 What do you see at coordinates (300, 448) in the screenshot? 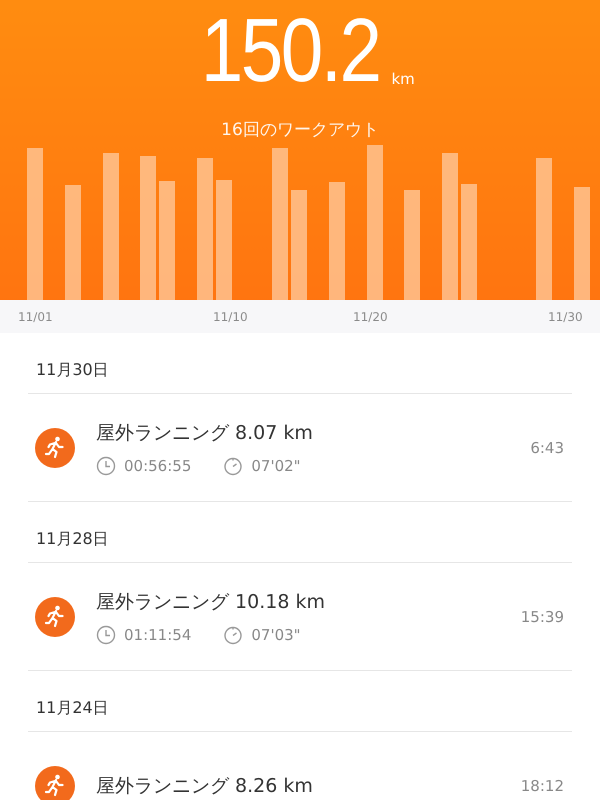
I see `workout-row: 屋外ランニング 8.07 km 00:56:55 07'02" 6:43` at bounding box center [300, 448].